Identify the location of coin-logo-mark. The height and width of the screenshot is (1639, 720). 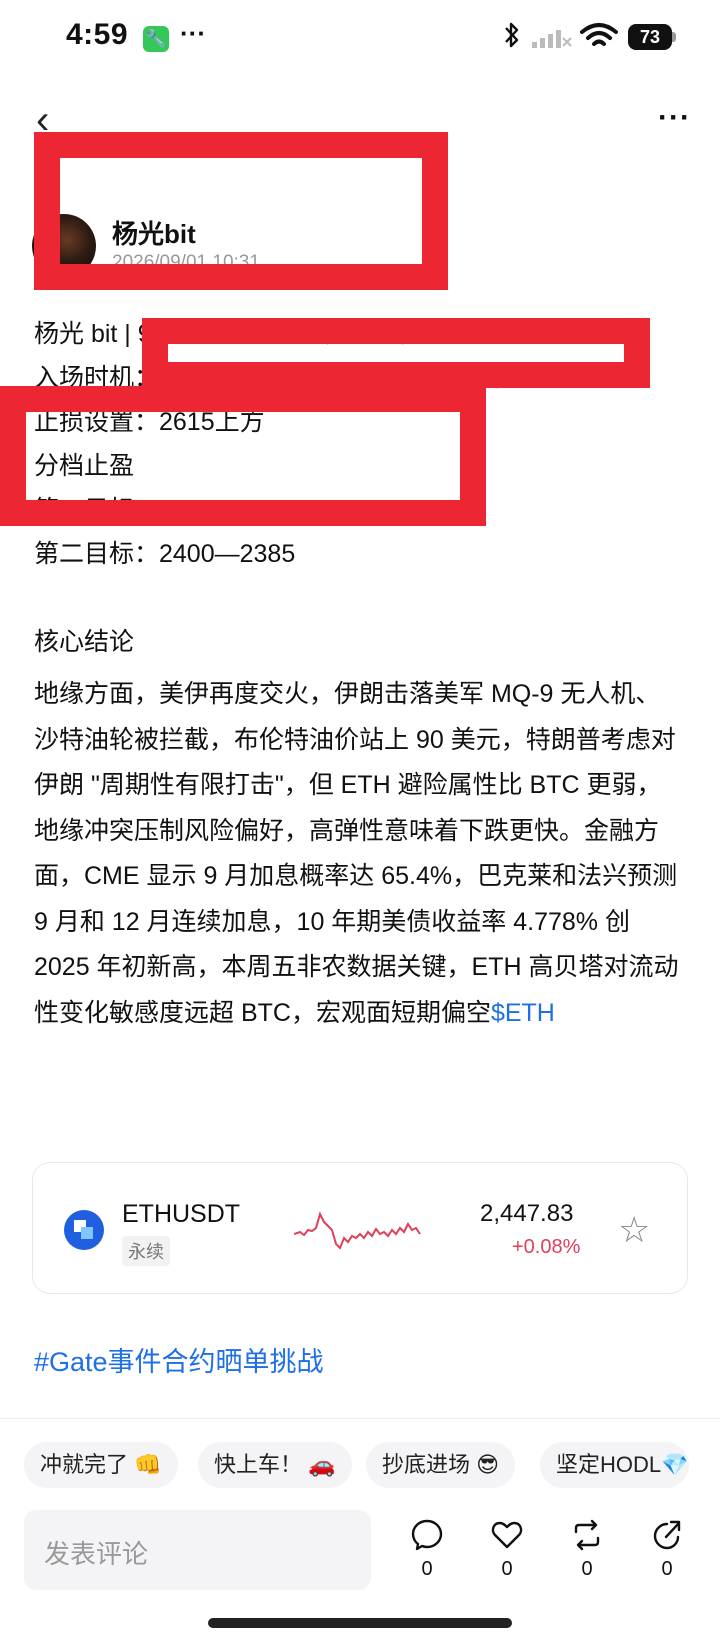
(84, 1230).